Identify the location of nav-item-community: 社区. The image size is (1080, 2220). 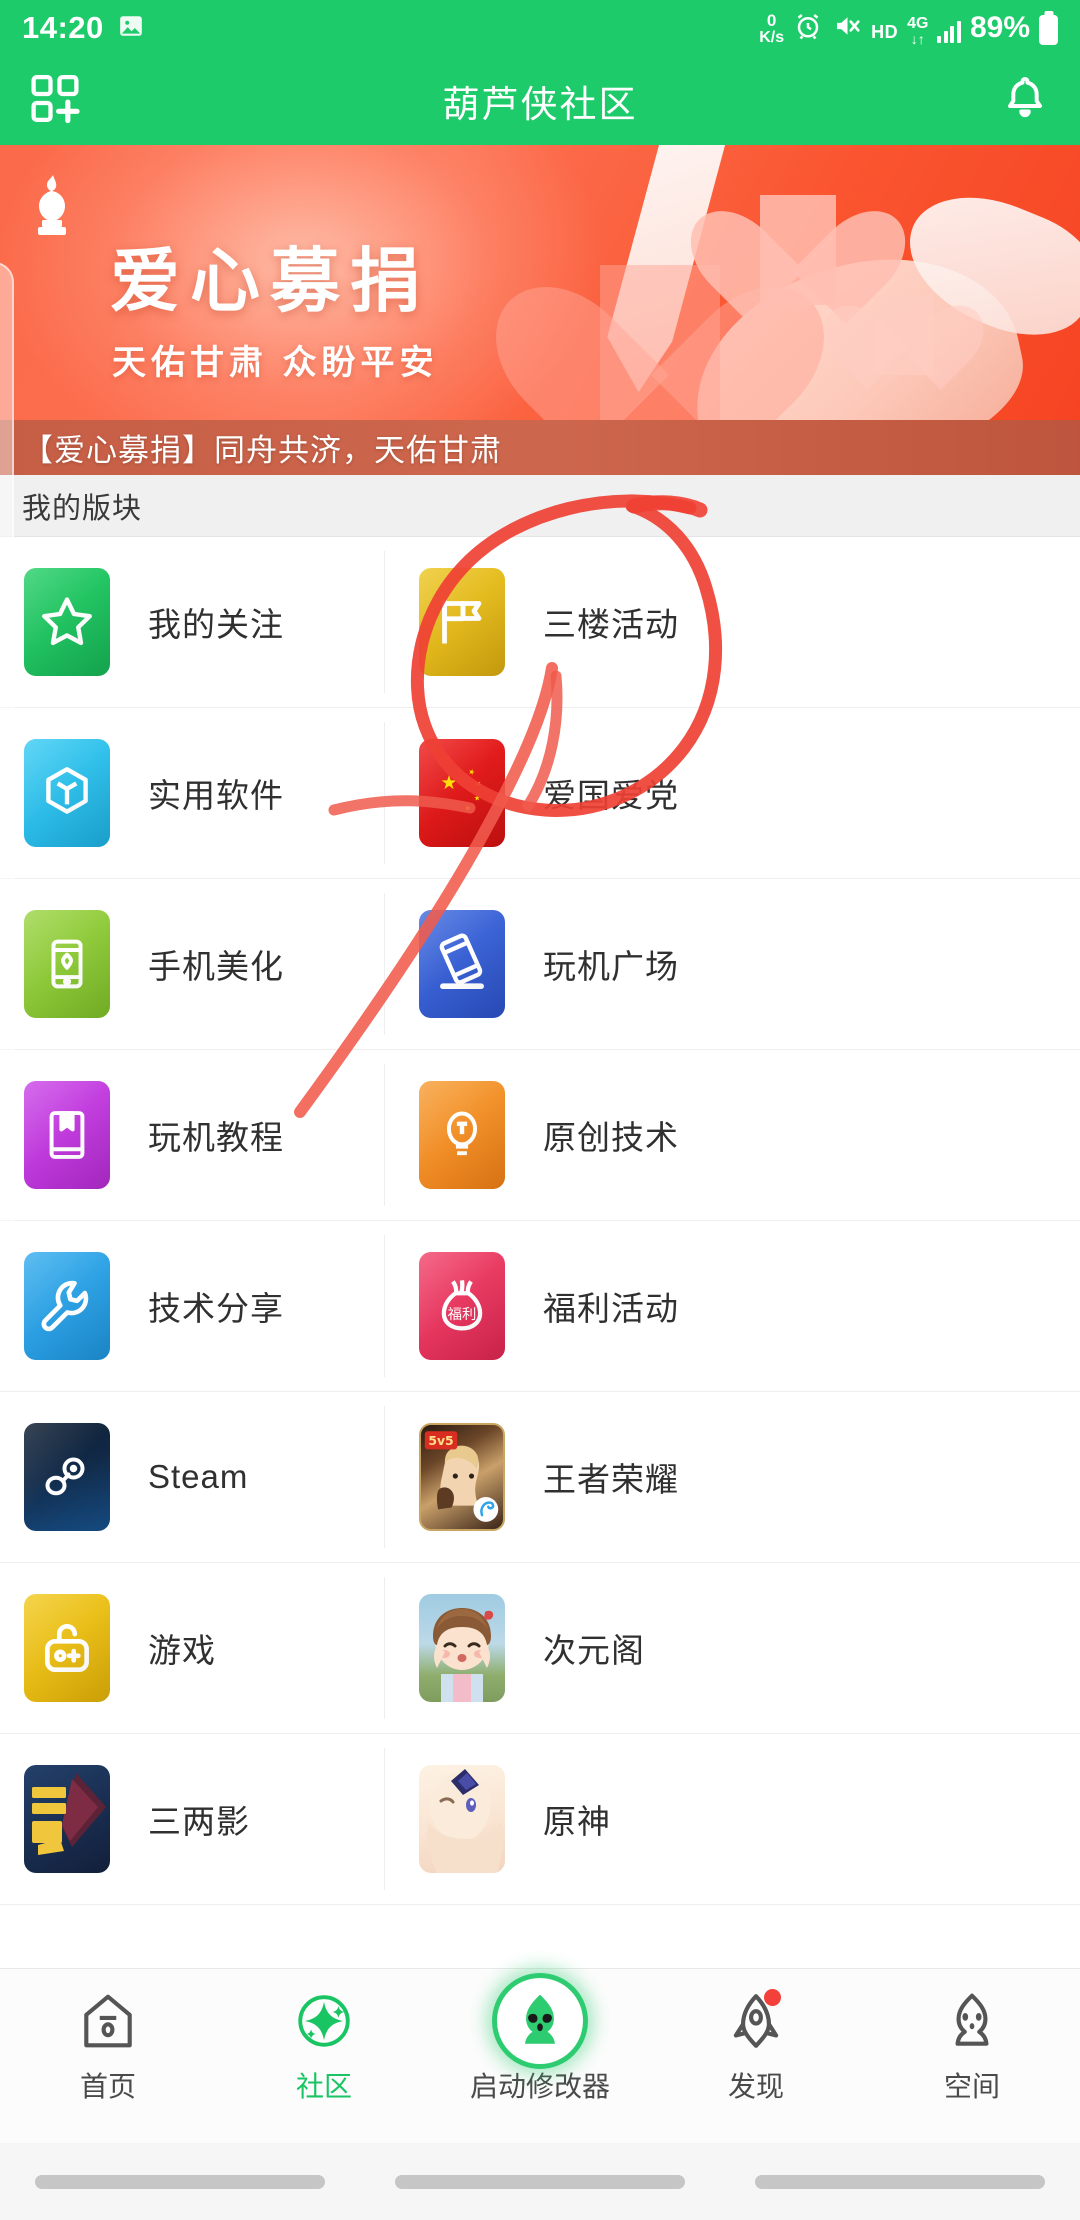
(324, 2045).